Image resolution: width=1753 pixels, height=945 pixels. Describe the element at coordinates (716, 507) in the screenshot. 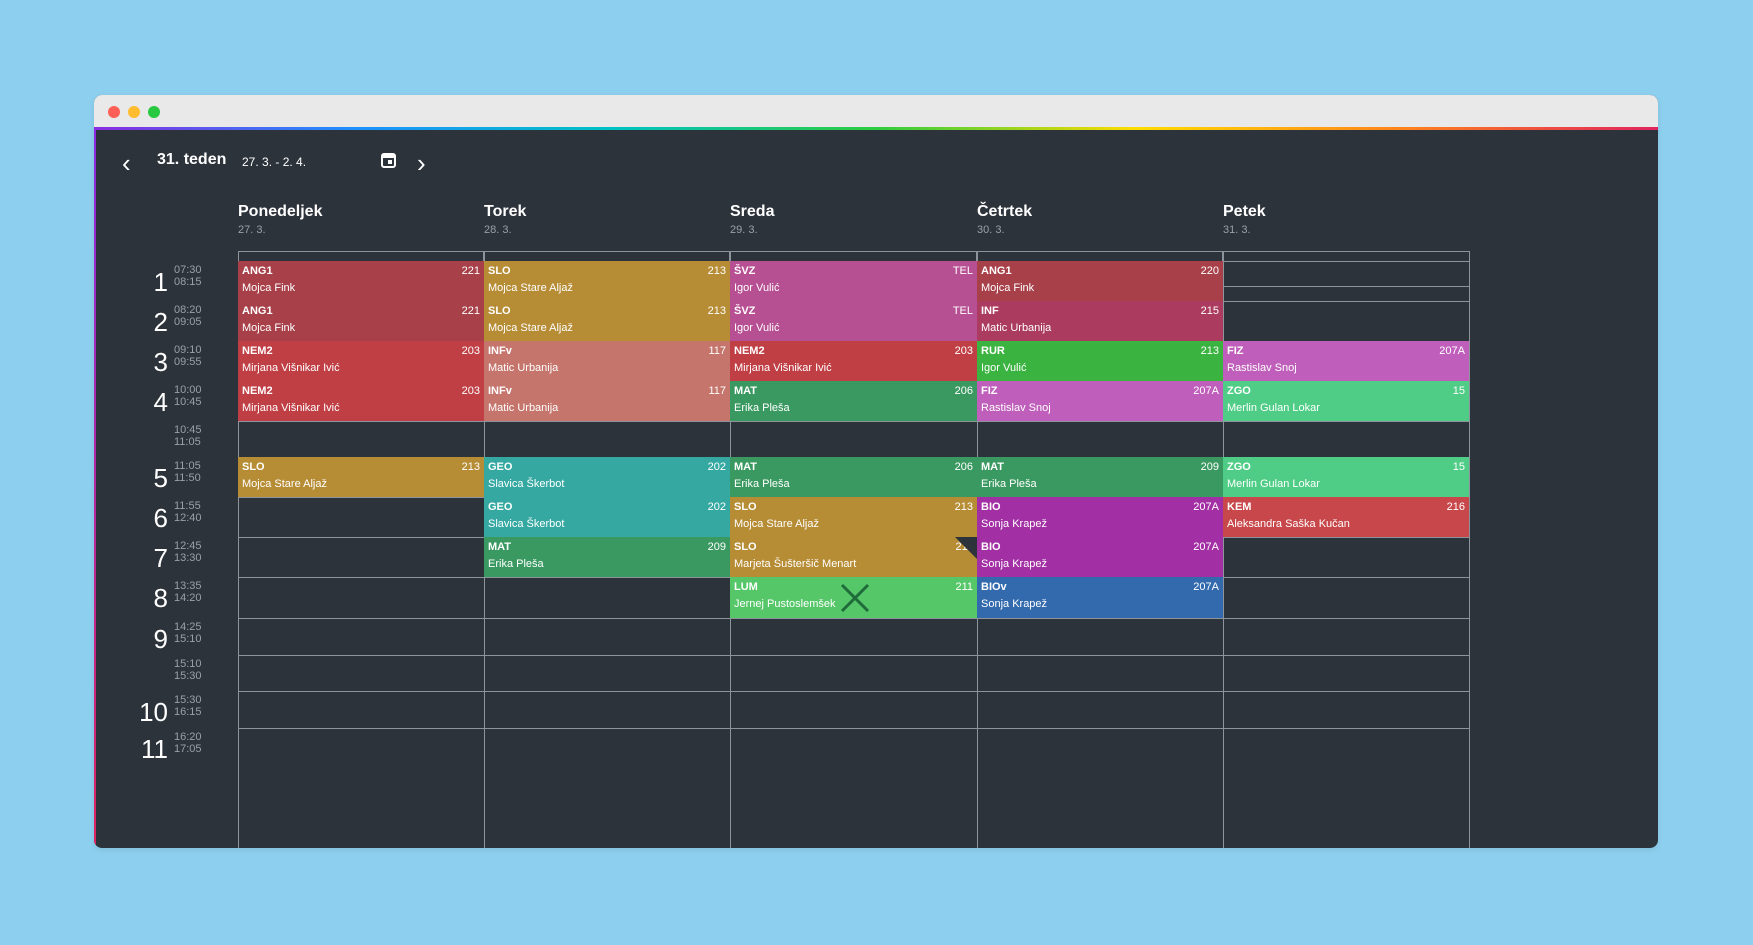

I see `lesson-room: 202` at that location.